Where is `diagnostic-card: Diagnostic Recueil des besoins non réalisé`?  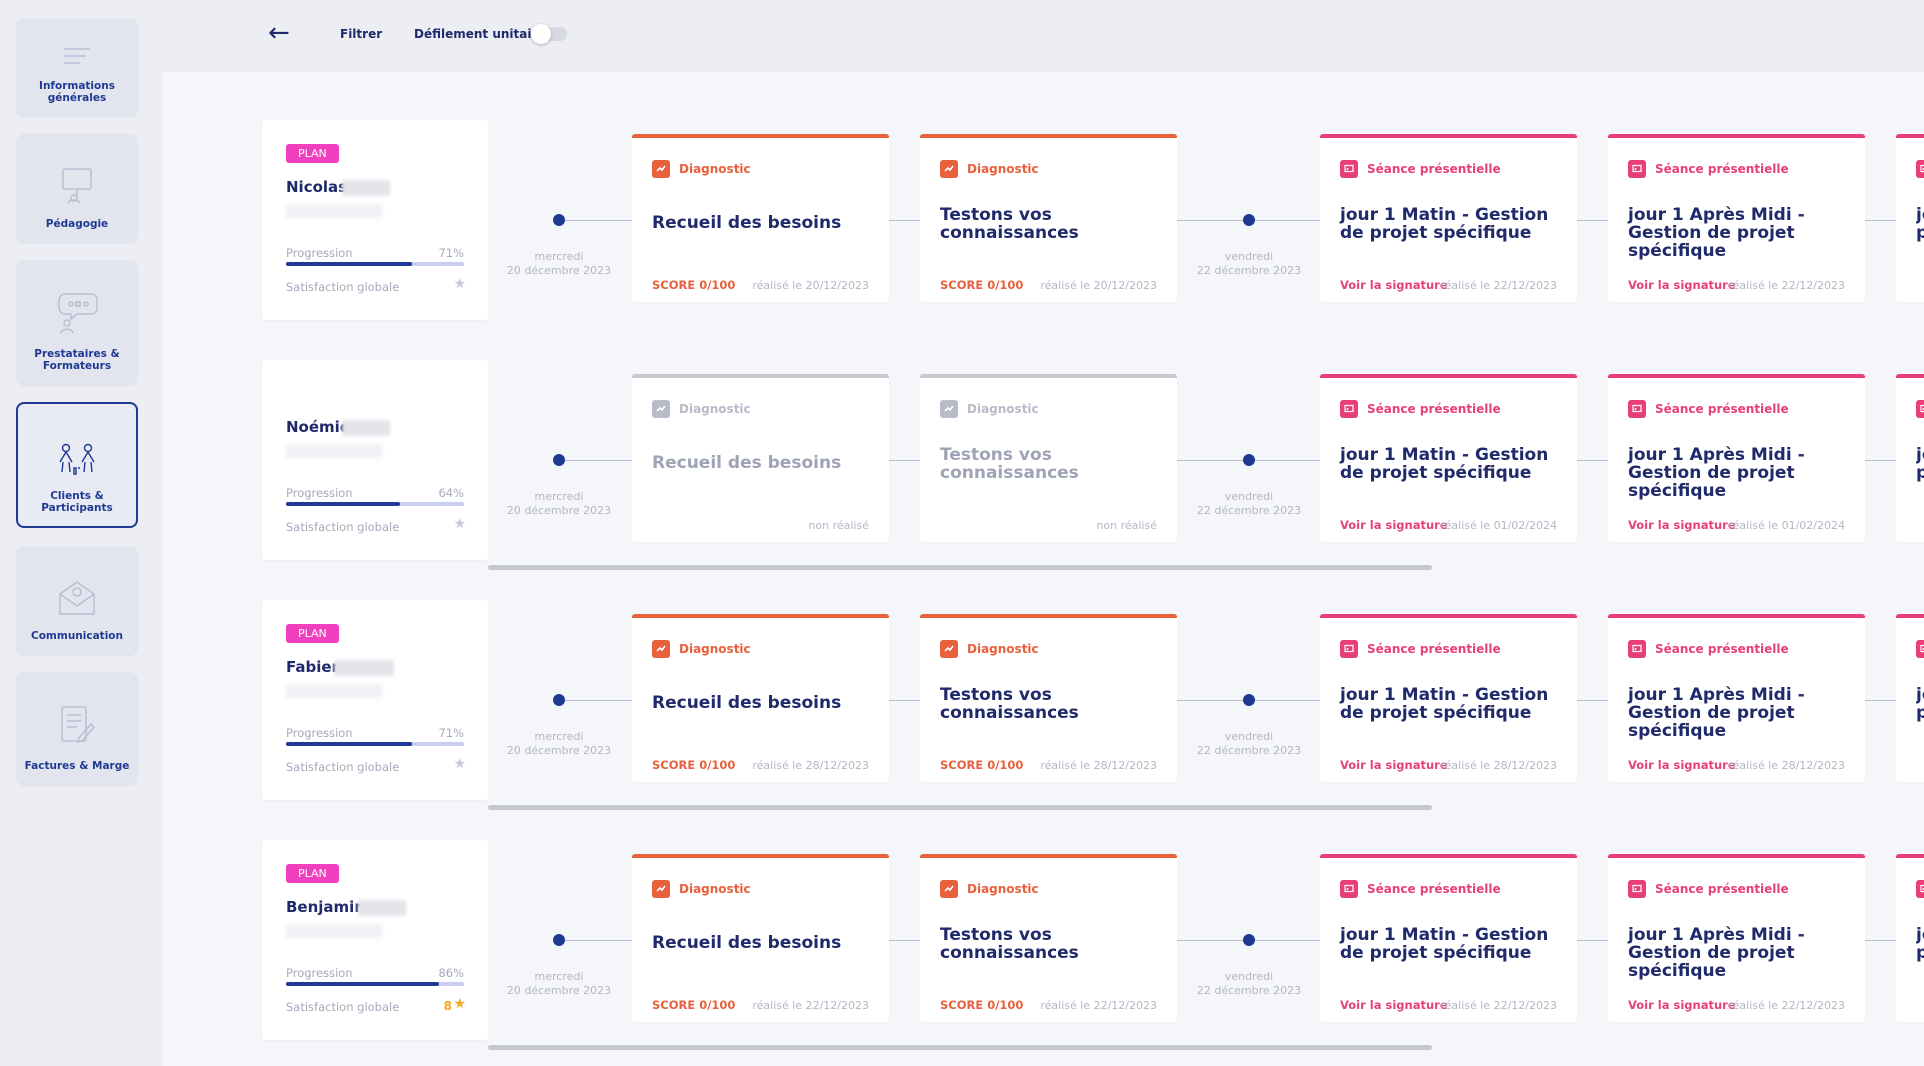 diagnostic-card: Diagnostic Recueil des besoins non réalisé is located at coordinates (760, 458).